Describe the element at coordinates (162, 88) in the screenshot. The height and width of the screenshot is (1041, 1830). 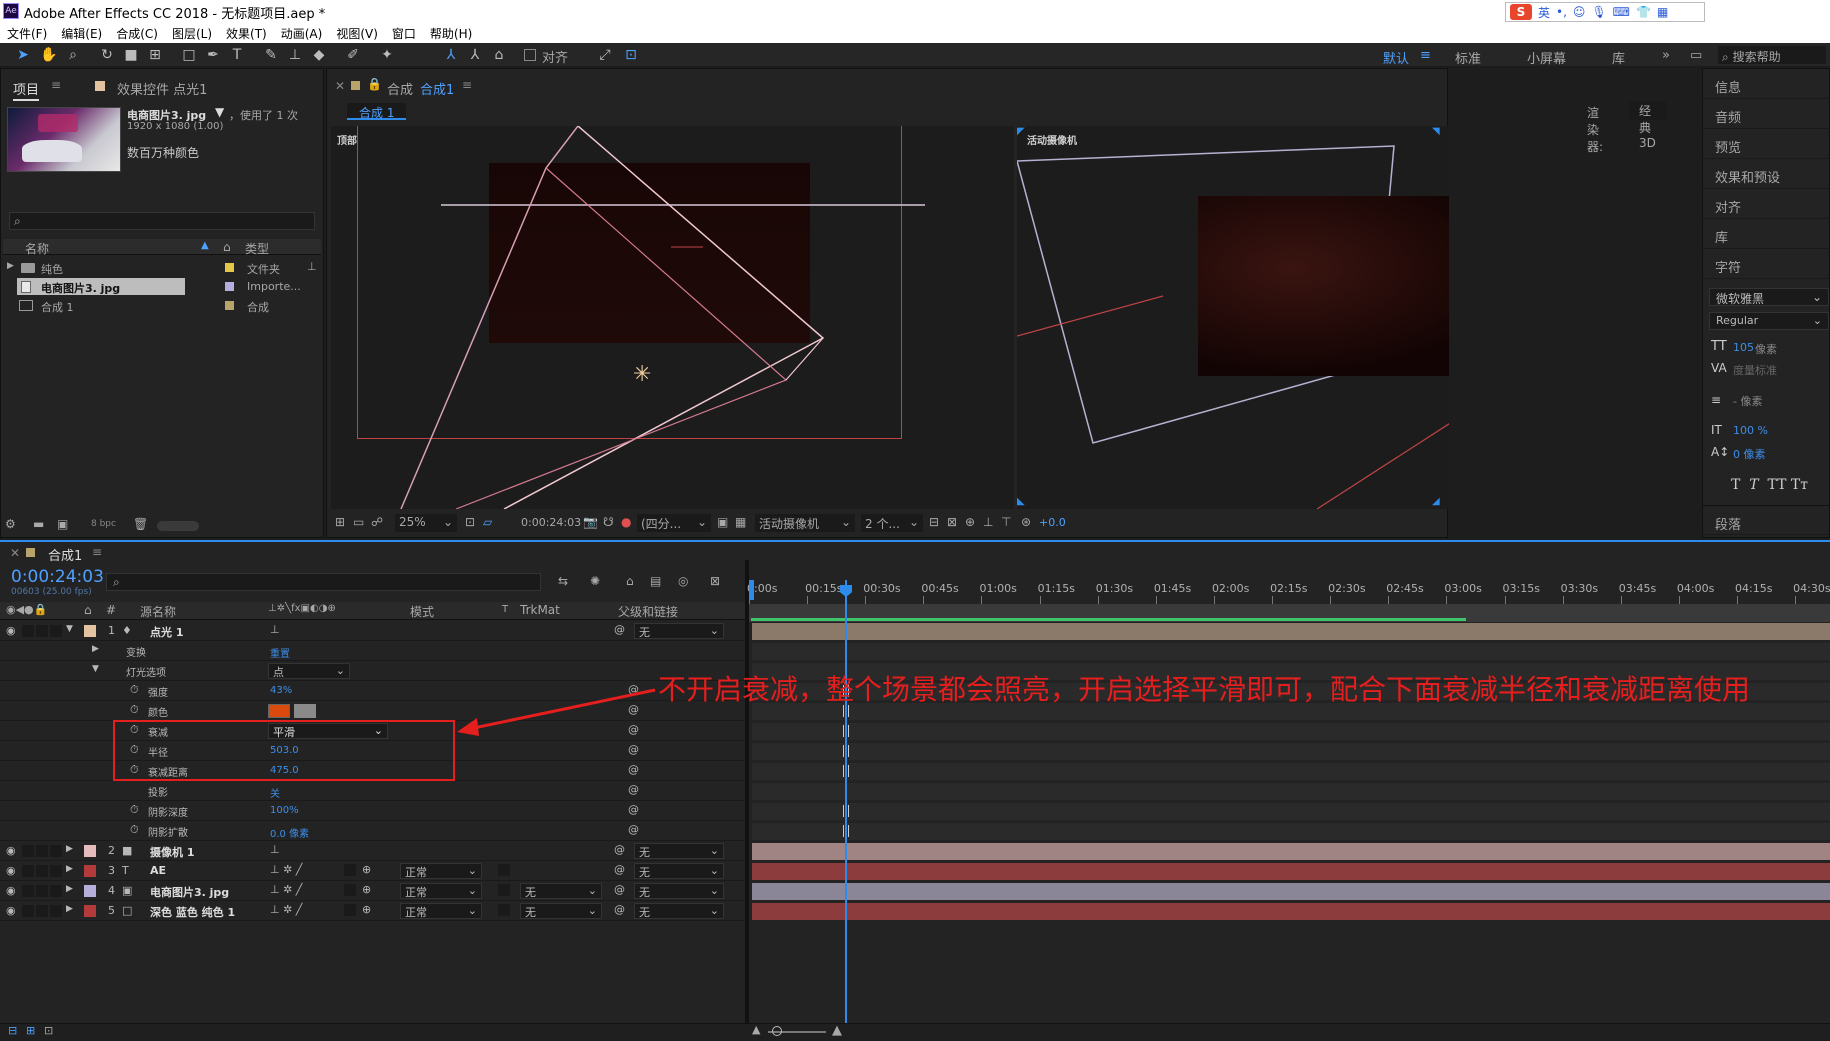
I see `tab-effect-controls: 效果控件 点光1` at that location.